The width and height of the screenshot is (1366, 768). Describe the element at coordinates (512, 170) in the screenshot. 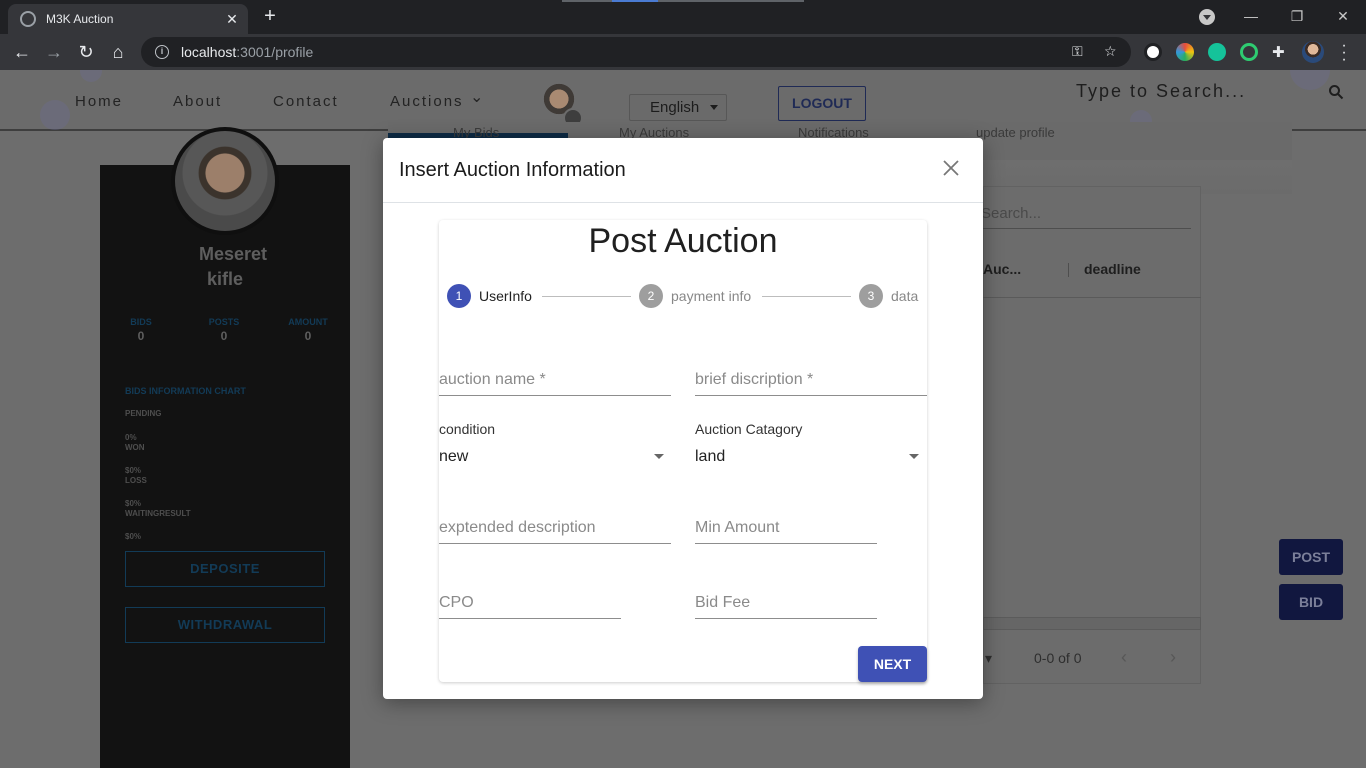

I see `modal-title: Insert Auction Information` at that location.